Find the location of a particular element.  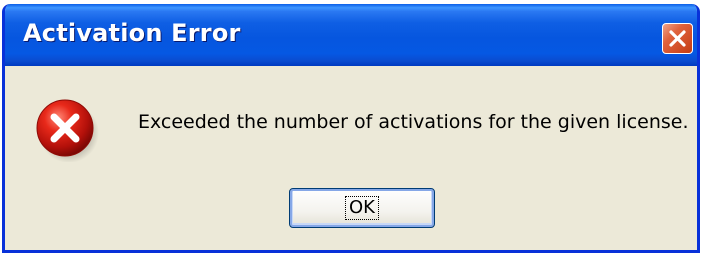

window-title: Activation Error is located at coordinates (132, 33).